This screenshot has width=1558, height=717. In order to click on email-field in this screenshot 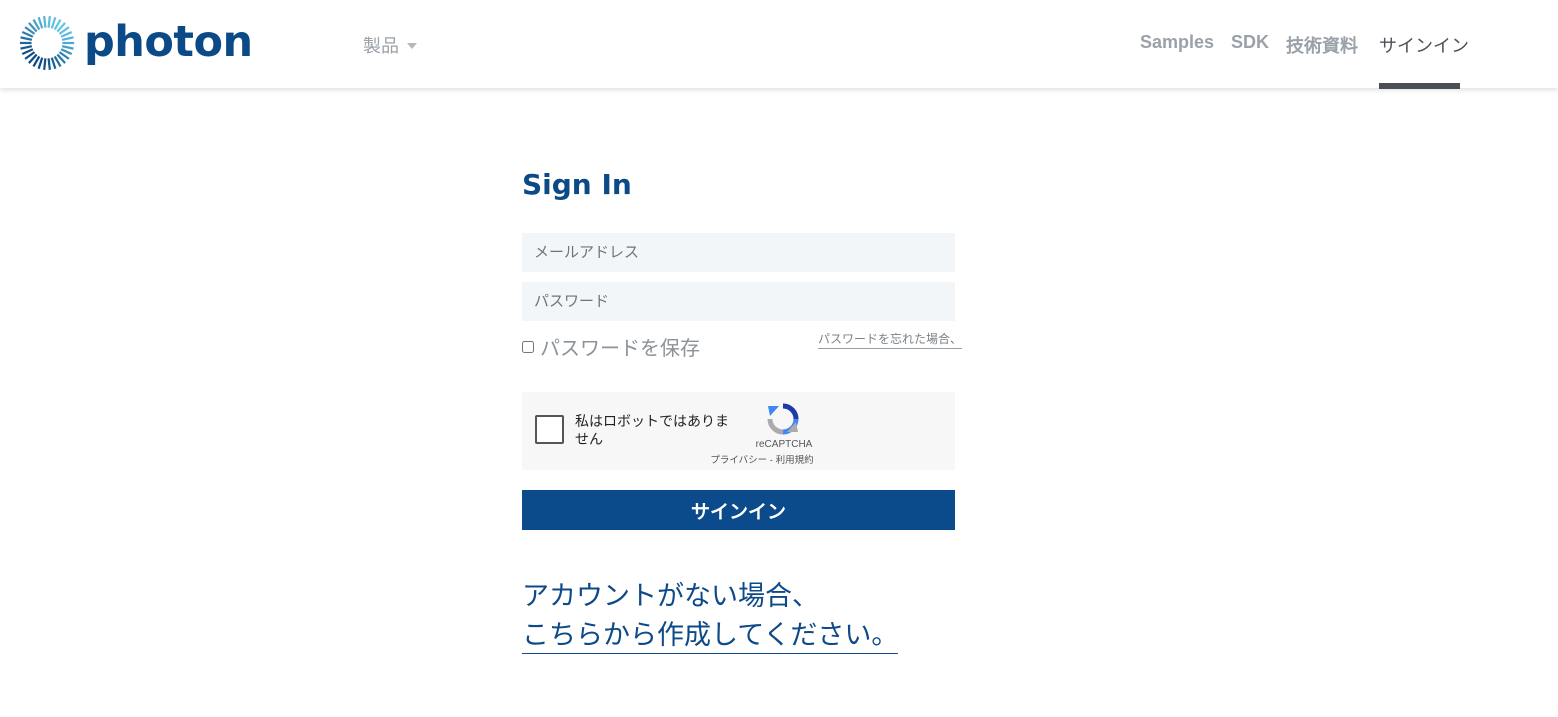, I will do `click(738, 252)`.